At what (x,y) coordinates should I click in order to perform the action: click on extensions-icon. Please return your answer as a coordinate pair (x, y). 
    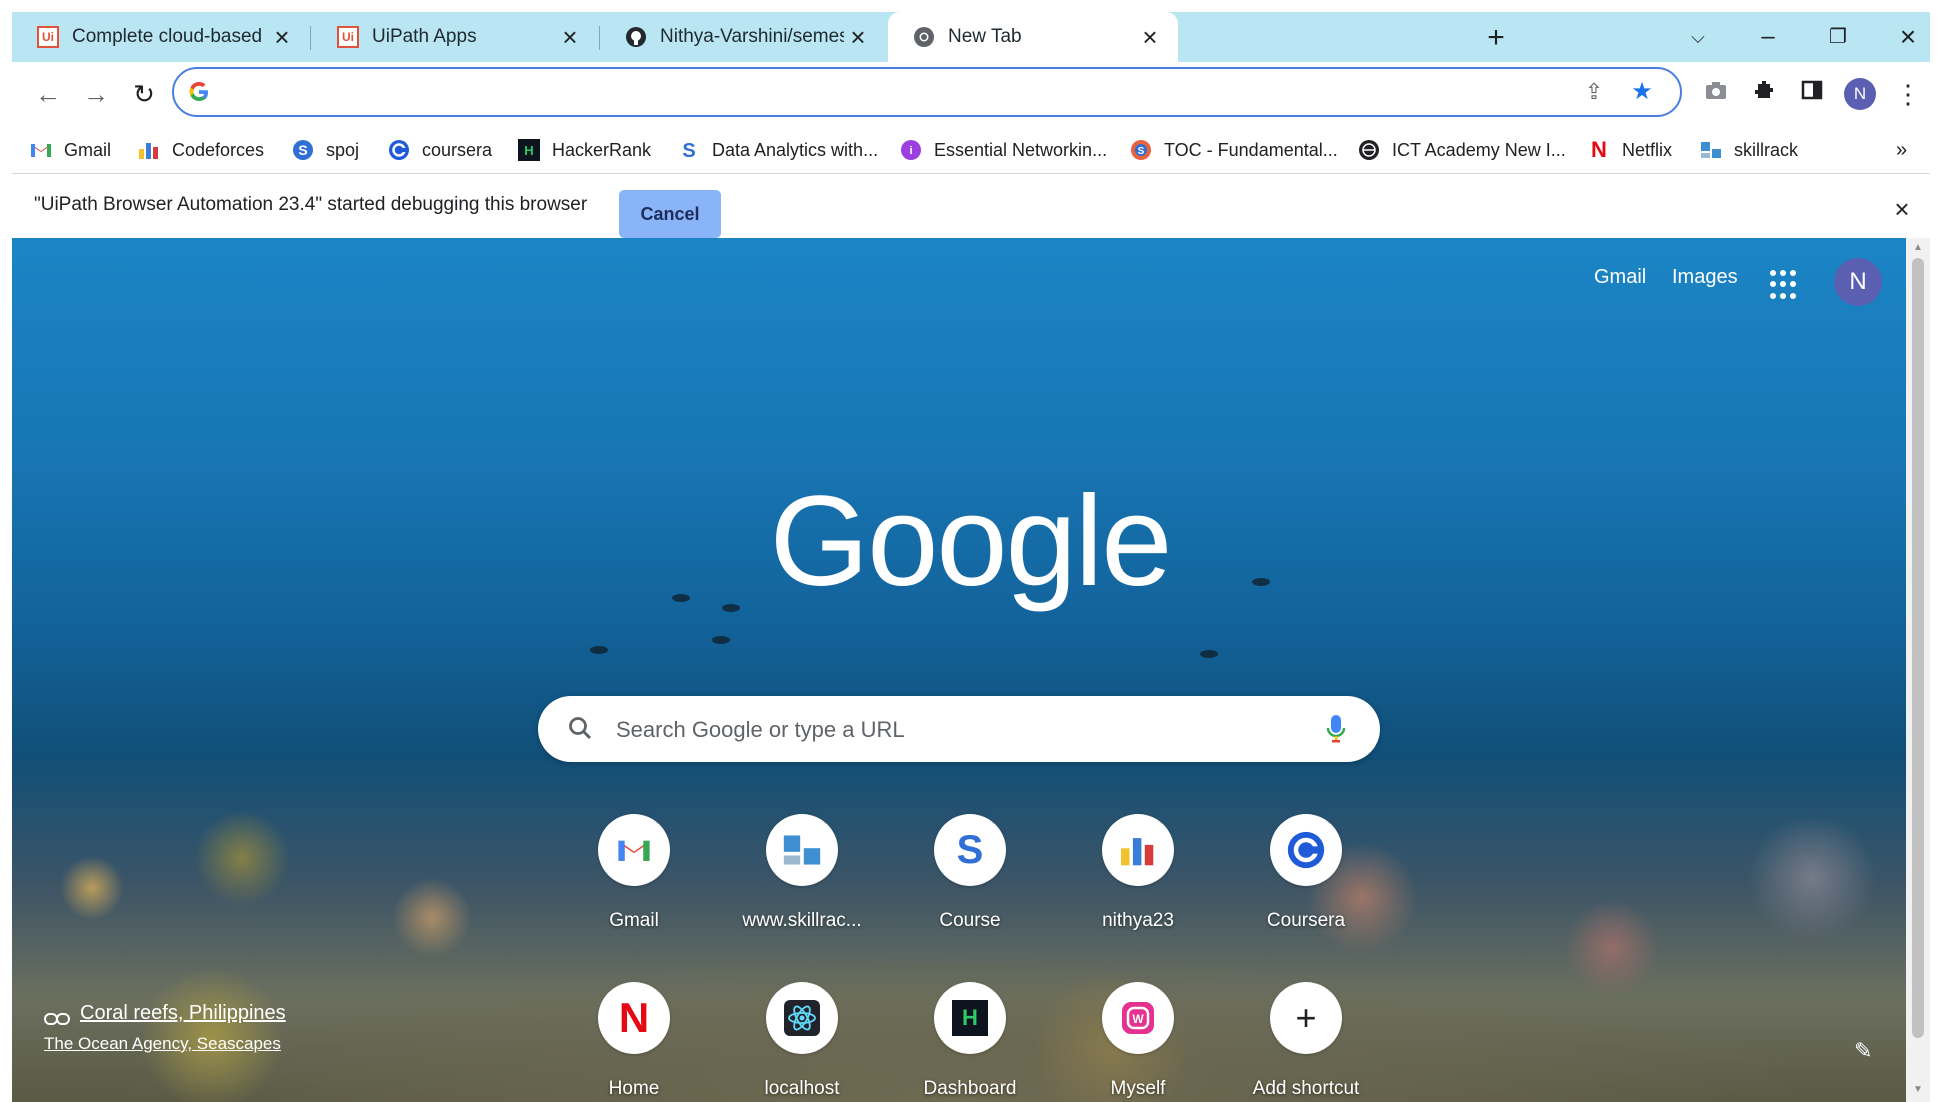
    Looking at the image, I should click on (1764, 94).